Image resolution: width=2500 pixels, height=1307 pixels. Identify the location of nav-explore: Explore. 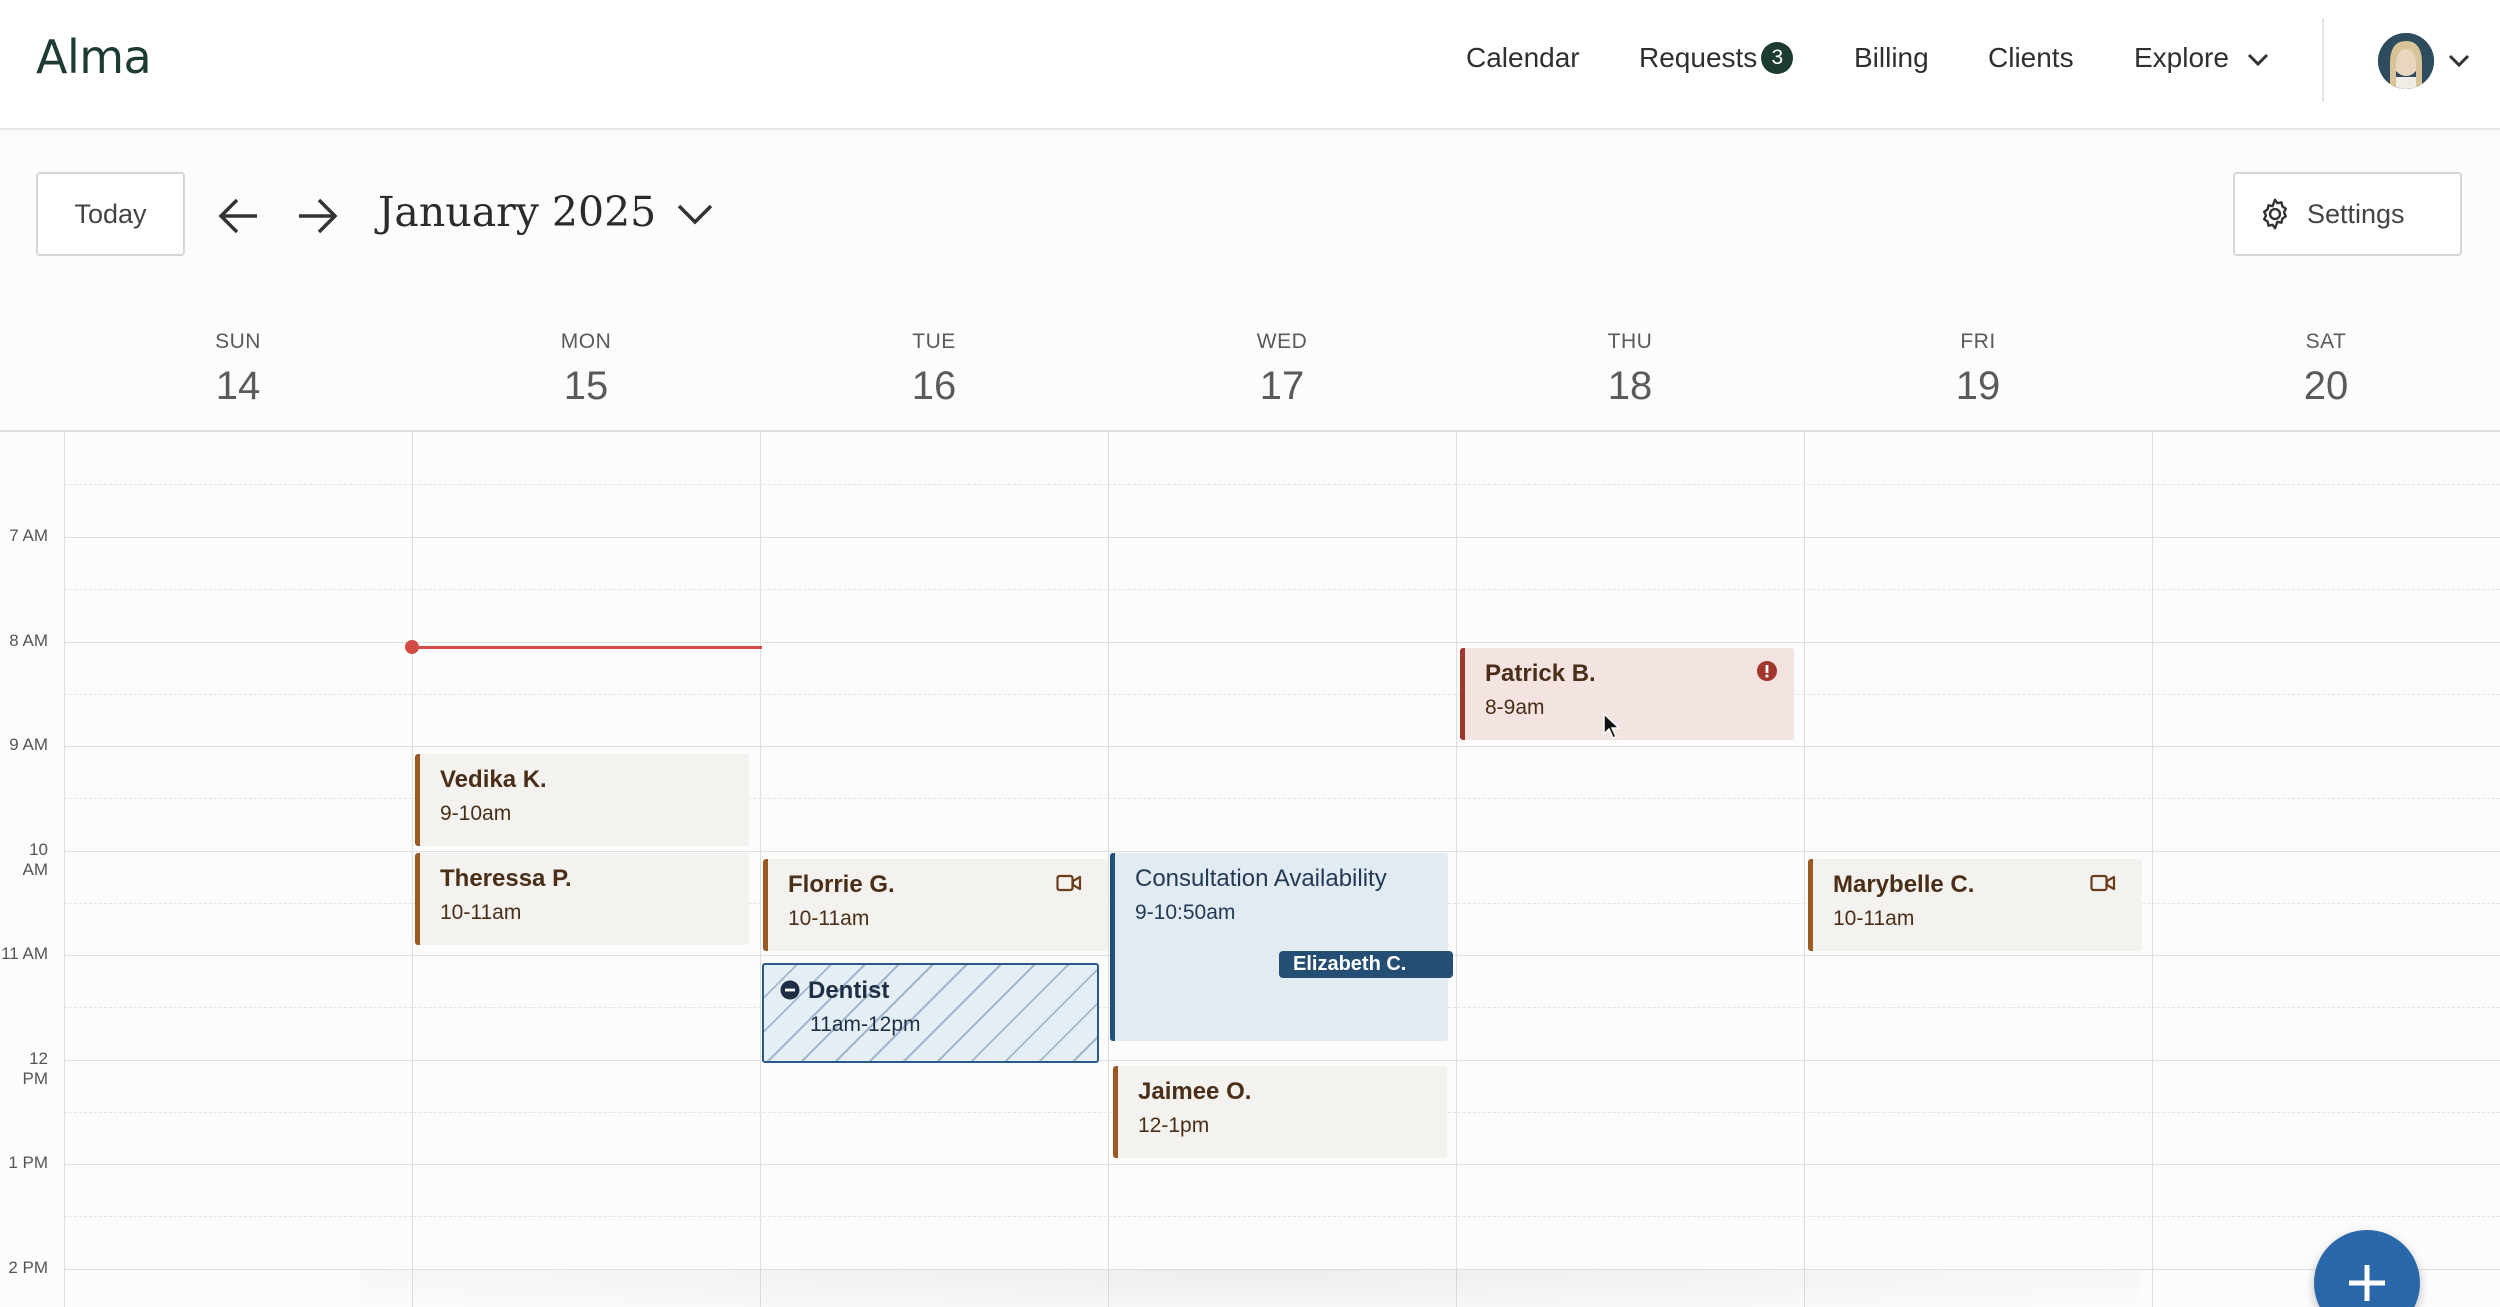
(2201, 62).